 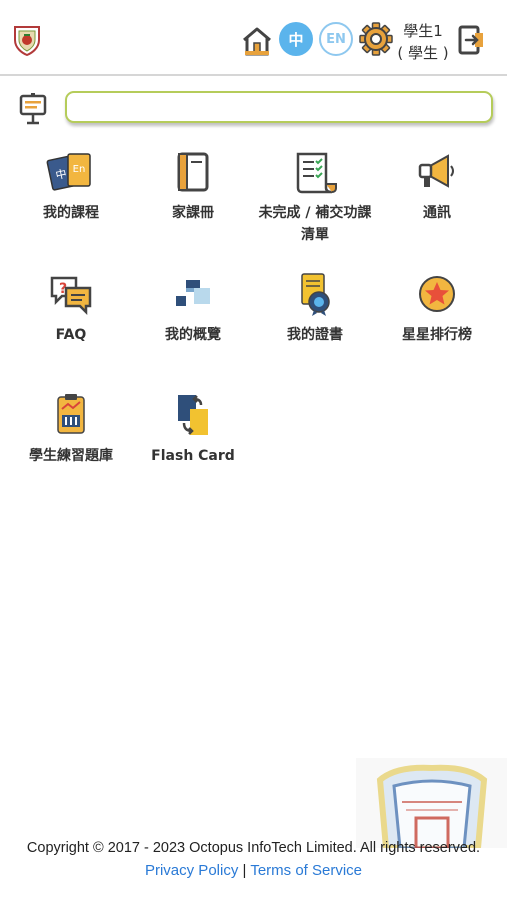 I want to click on footer-links: Privacy Policy | Terms of Service, so click(x=253, y=870).